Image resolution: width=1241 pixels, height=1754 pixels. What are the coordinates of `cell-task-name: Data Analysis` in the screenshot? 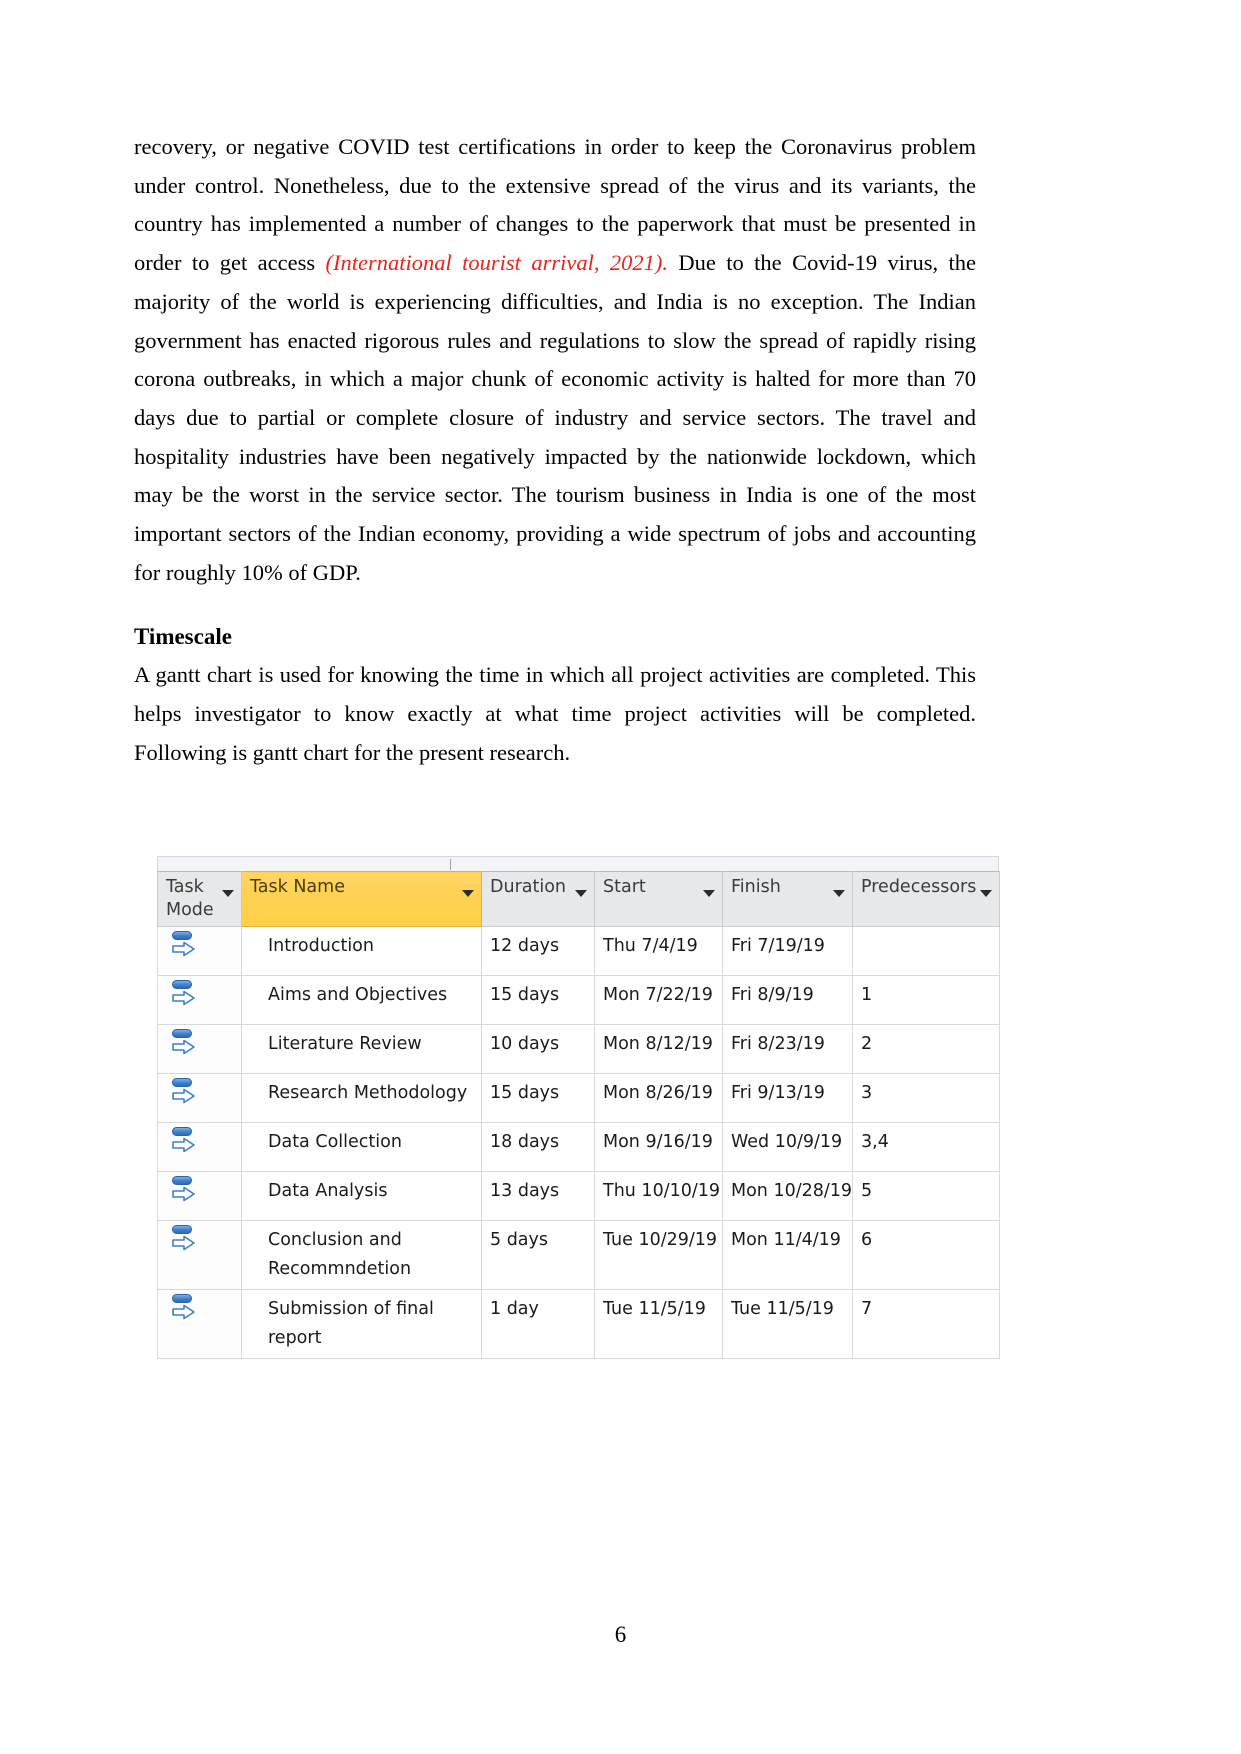 It's located at (361, 1196).